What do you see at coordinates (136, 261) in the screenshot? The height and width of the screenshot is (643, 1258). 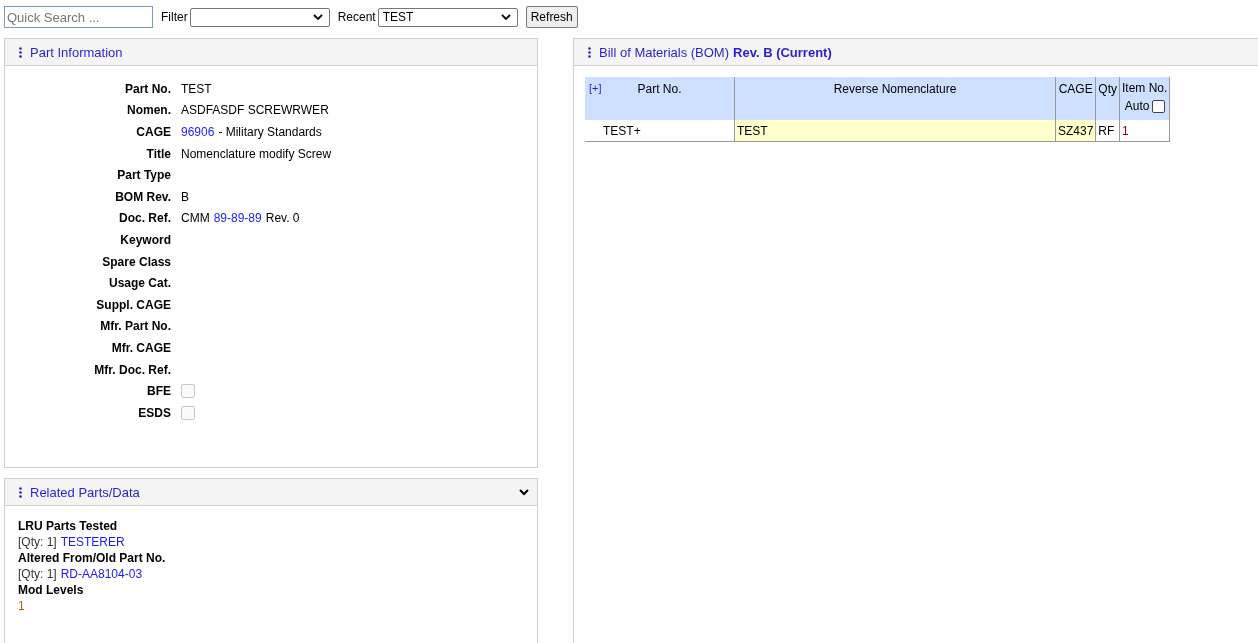 I see `field-label: Spare Class` at bounding box center [136, 261].